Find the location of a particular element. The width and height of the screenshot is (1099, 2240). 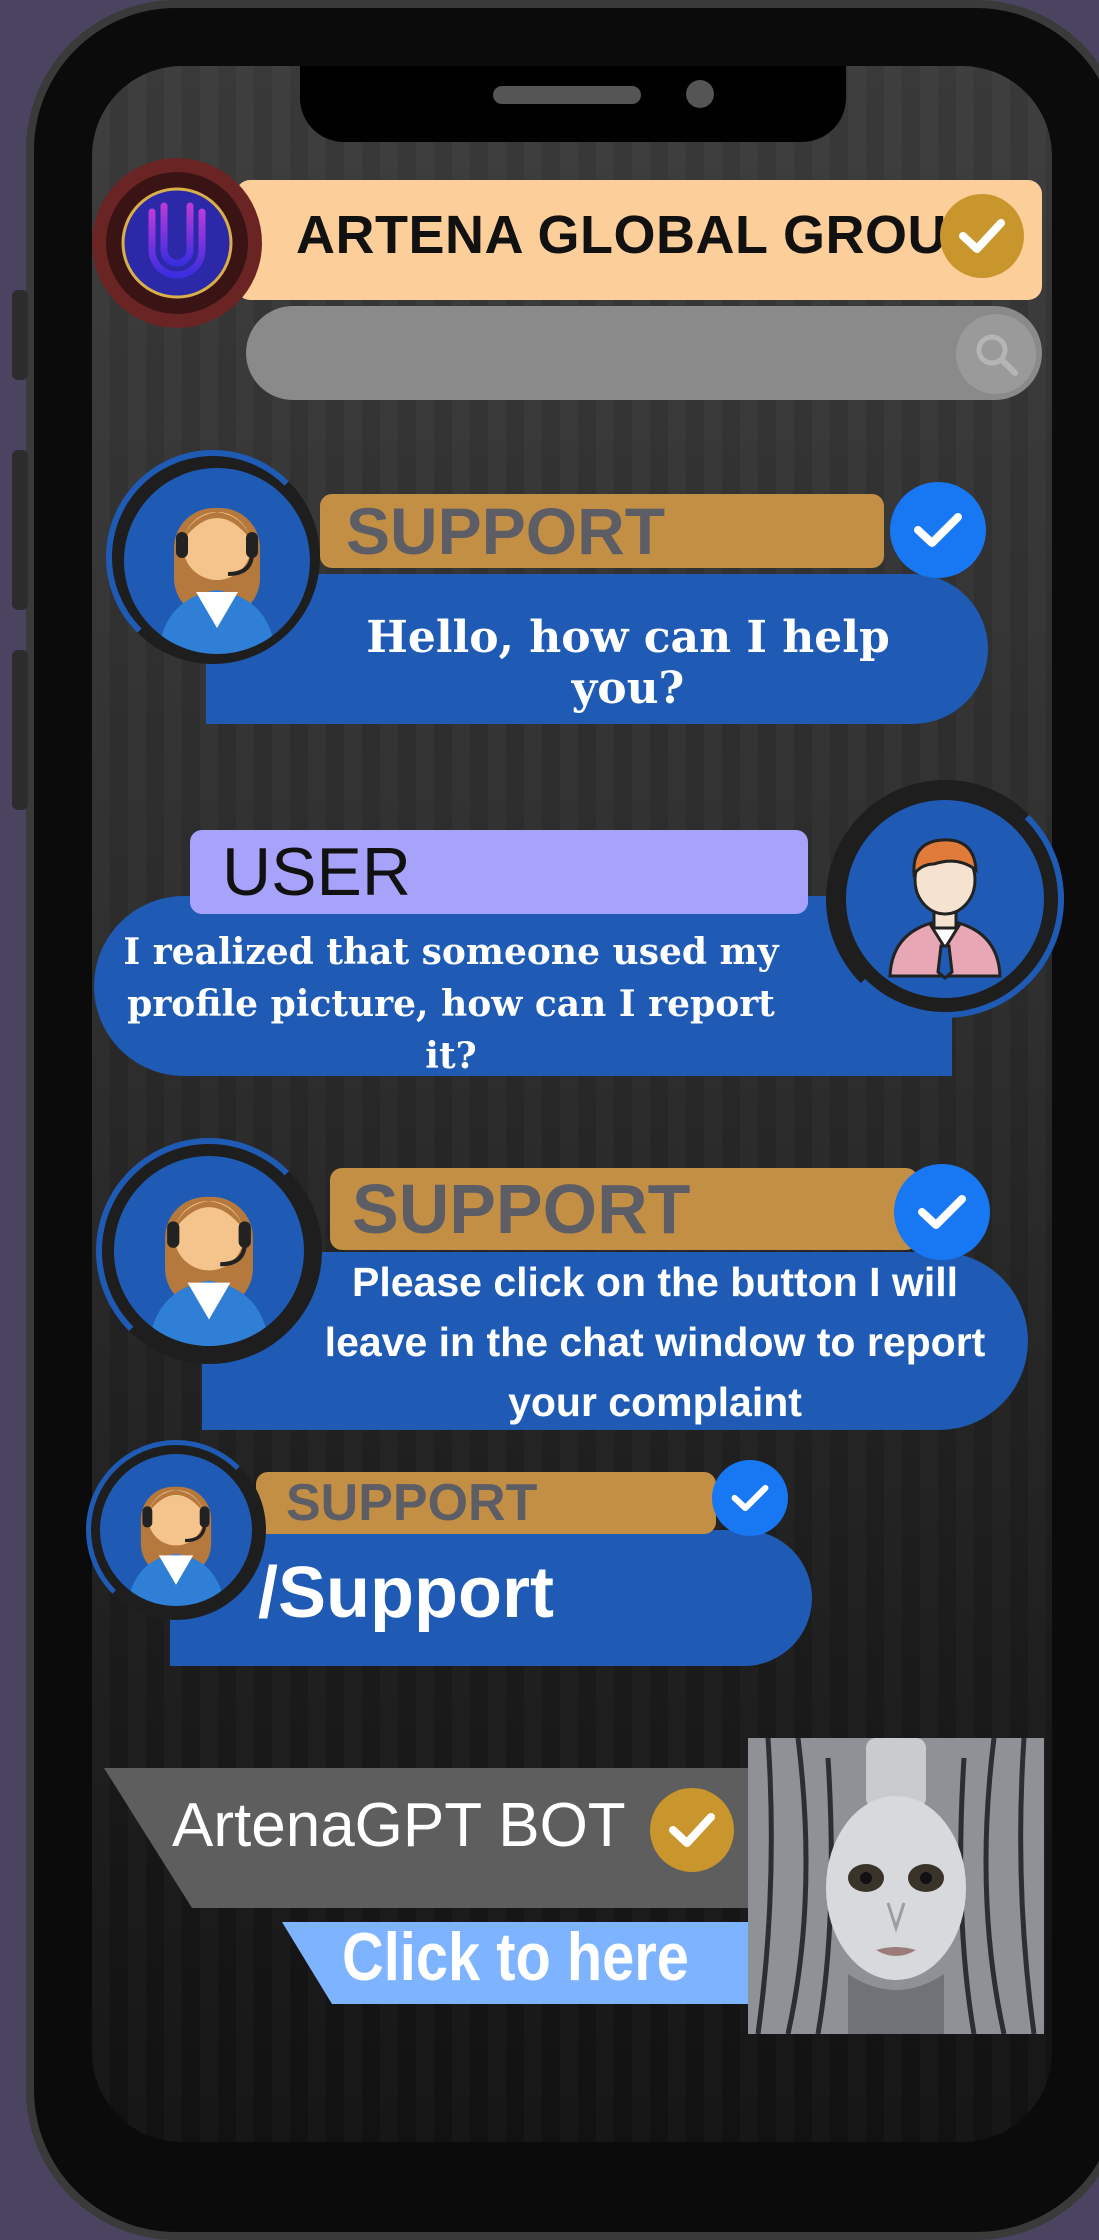

search-input is located at coordinates (644, 353).